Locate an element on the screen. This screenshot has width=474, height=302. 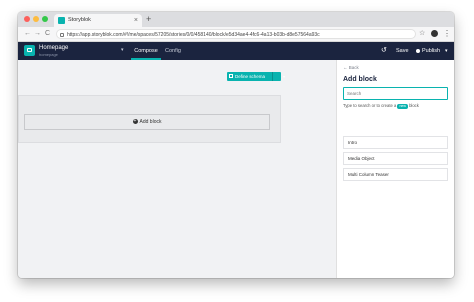
publish-dropdown-chevron-icon: ▾ is located at coordinates (446, 51).